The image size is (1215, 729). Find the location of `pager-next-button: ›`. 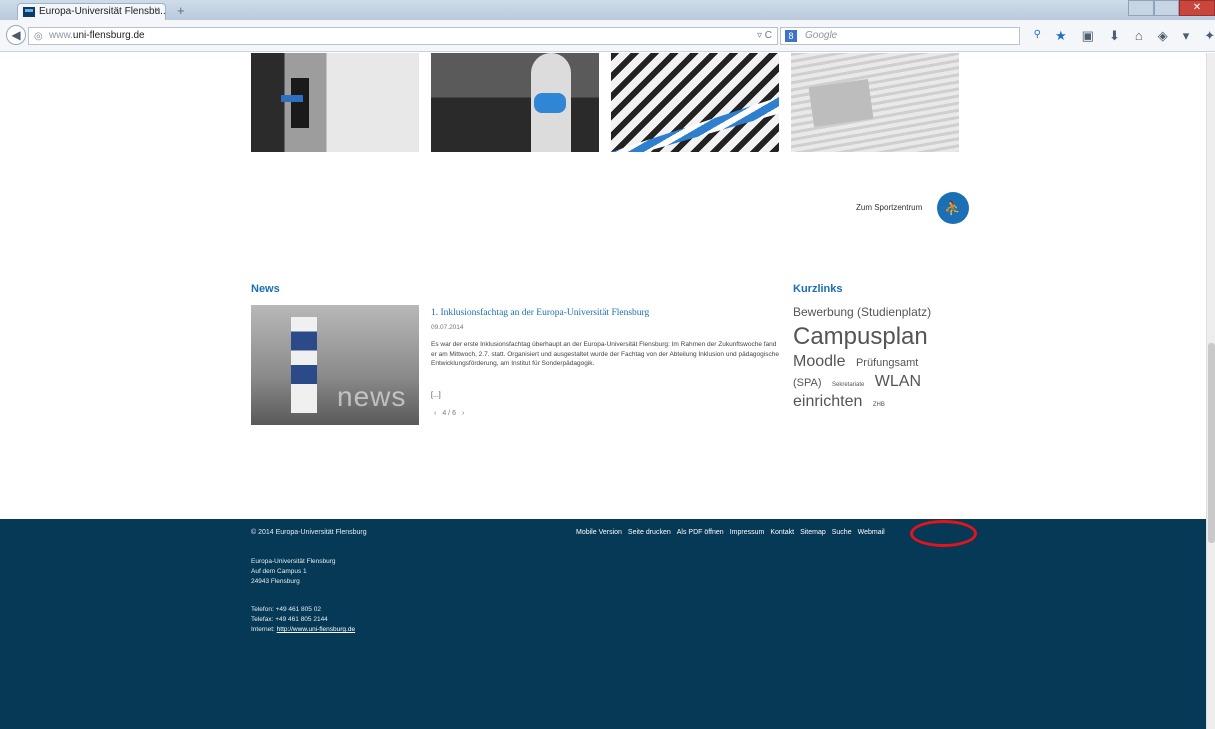

pager-next-button: › is located at coordinates (463, 413).